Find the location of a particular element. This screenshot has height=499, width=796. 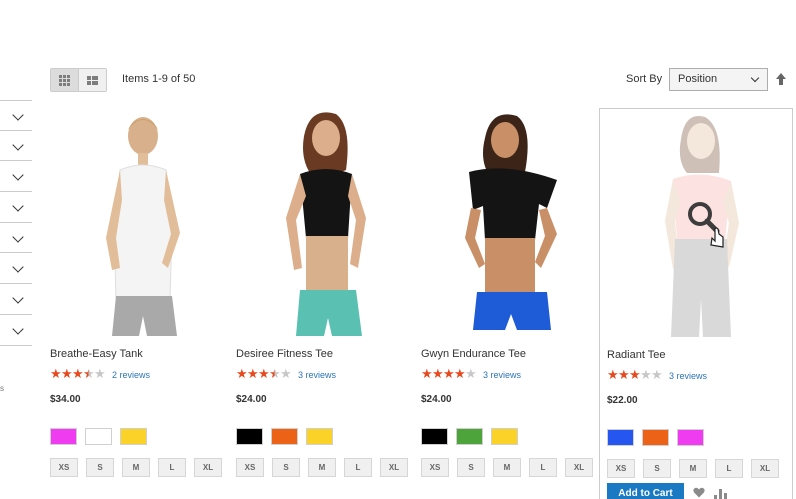

product-name: Radiant Tee is located at coordinates (636, 355).